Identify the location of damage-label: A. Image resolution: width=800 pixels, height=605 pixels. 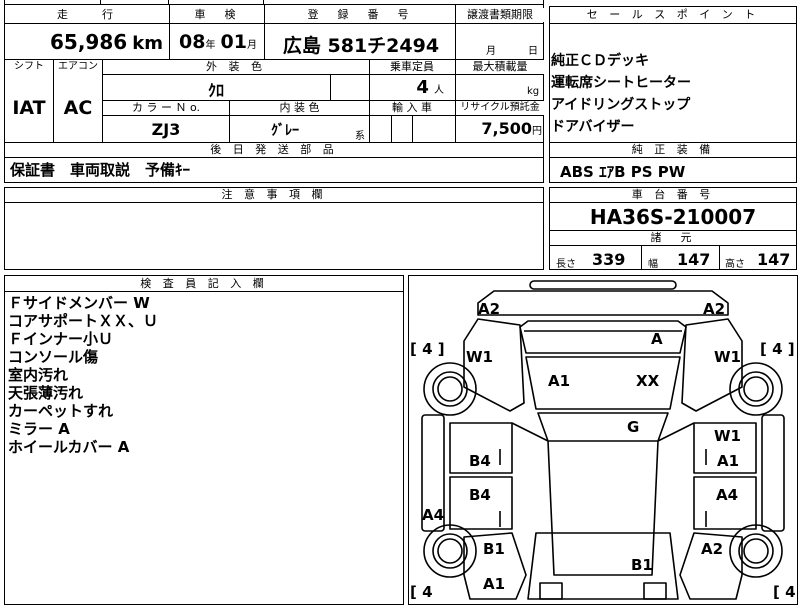
(657, 339).